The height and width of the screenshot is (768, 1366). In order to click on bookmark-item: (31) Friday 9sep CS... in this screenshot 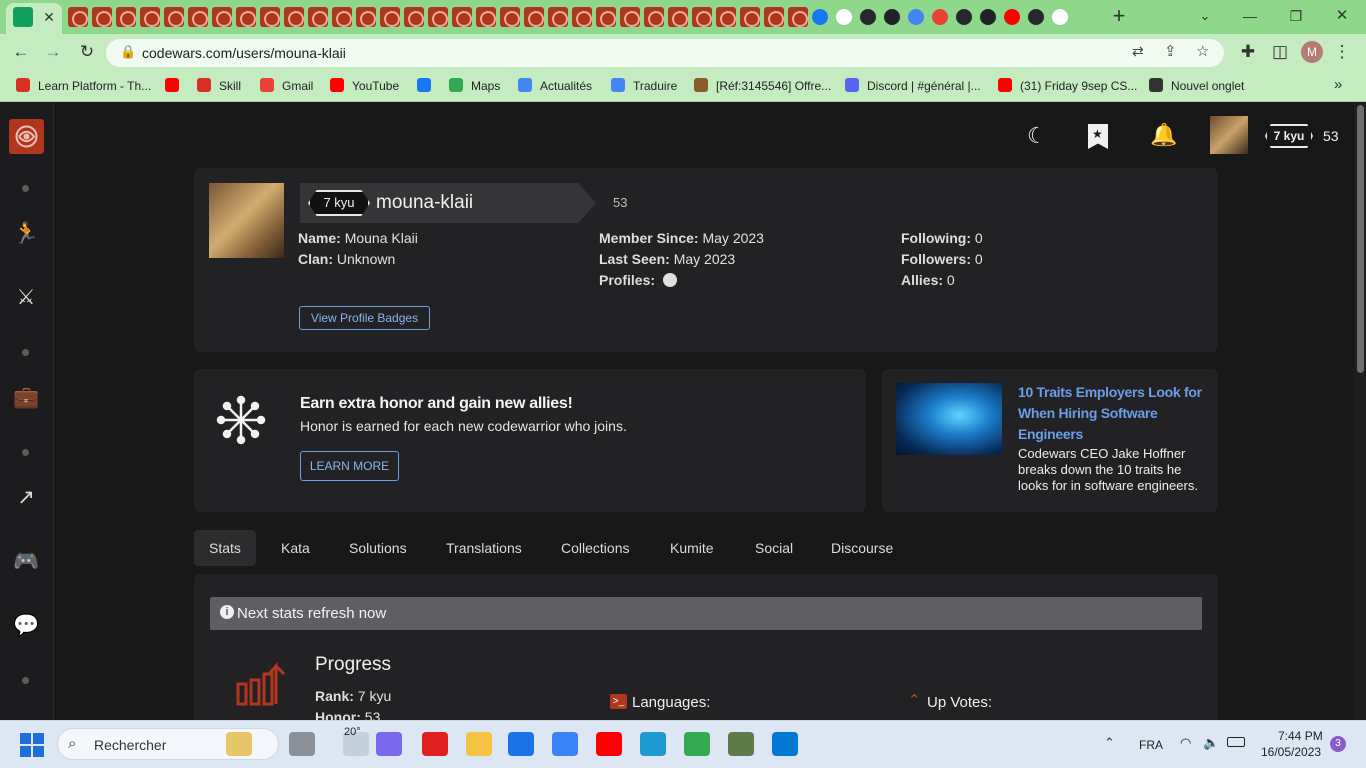, I will do `click(1067, 86)`.